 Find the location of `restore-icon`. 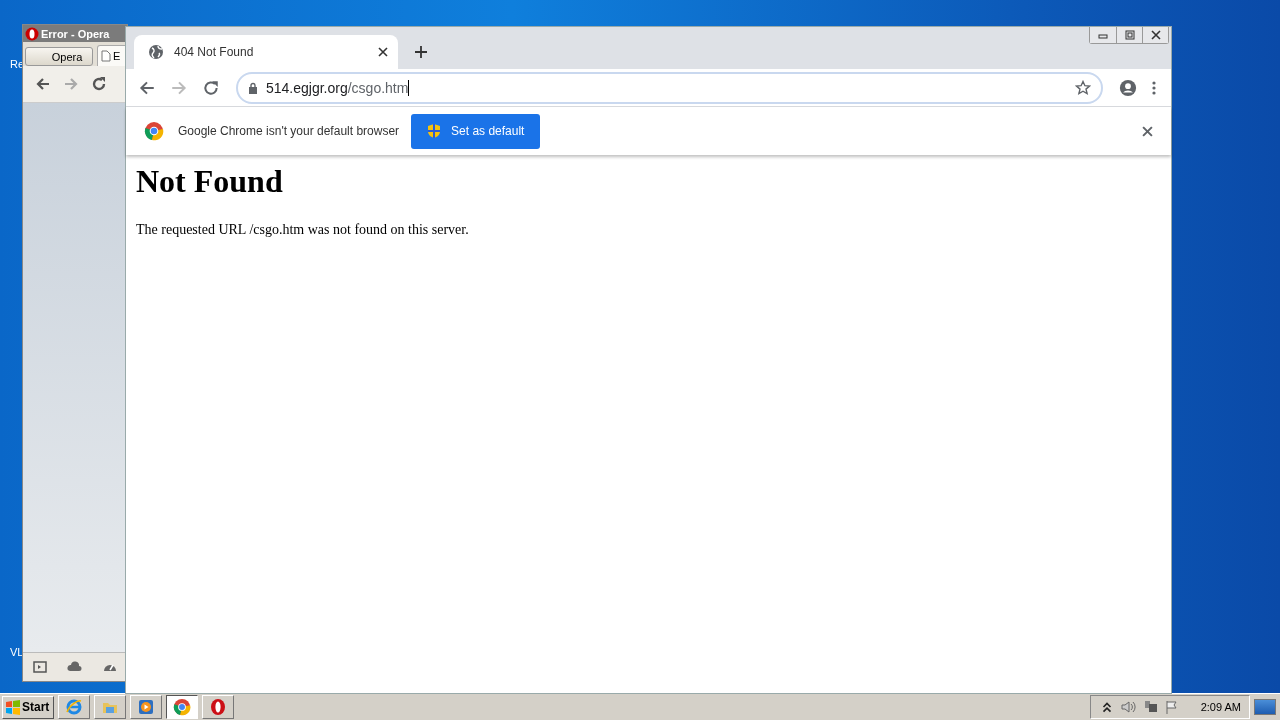

restore-icon is located at coordinates (1129, 35).